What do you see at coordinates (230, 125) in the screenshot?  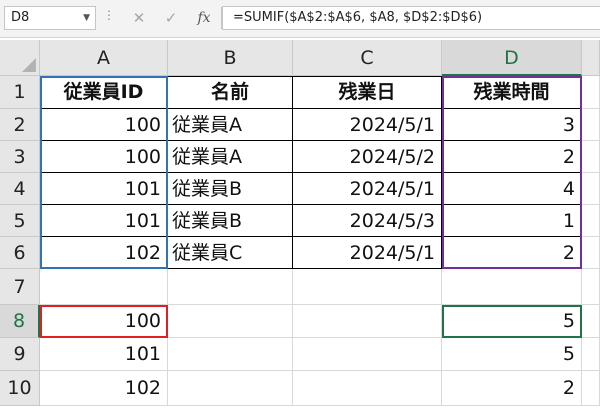 I see `cell-b2: 従業員A` at bounding box center [230, 125].